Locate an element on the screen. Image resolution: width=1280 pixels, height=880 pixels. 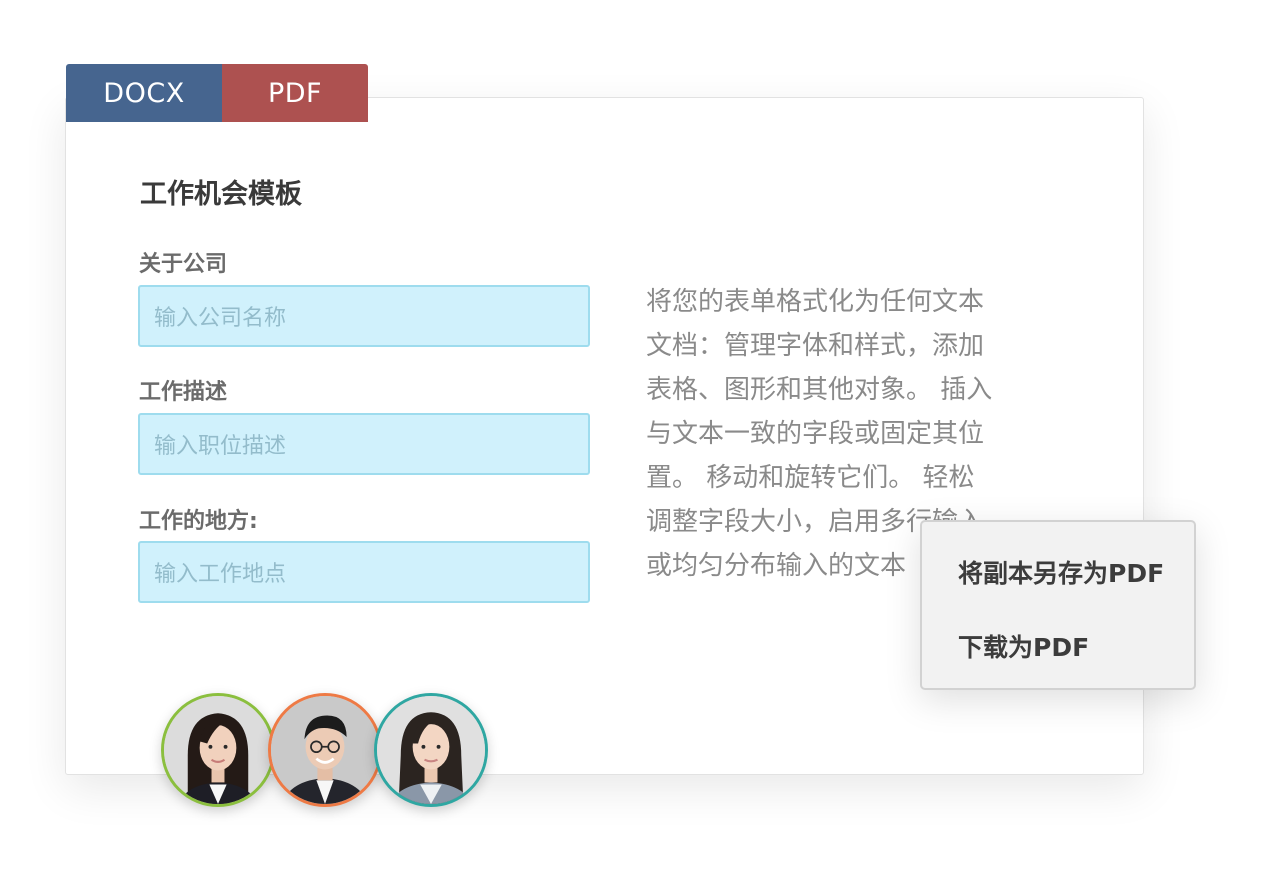
context-menu: 将副本另存为PDF 下载为PDF is located at coordinates (1058, 605).